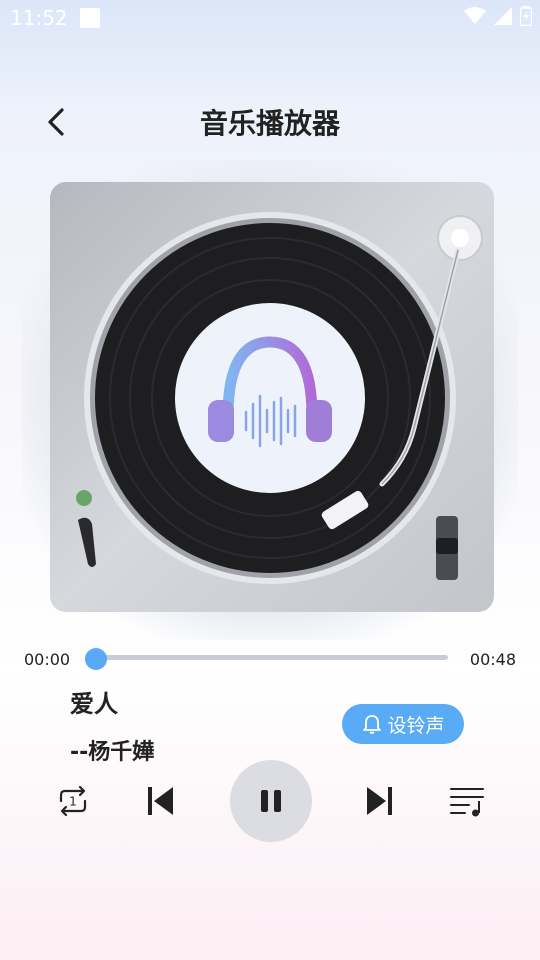 The width and height of the screenshot is (540, 960). I want to click on status-bar: 11:52, so click(270, 18).